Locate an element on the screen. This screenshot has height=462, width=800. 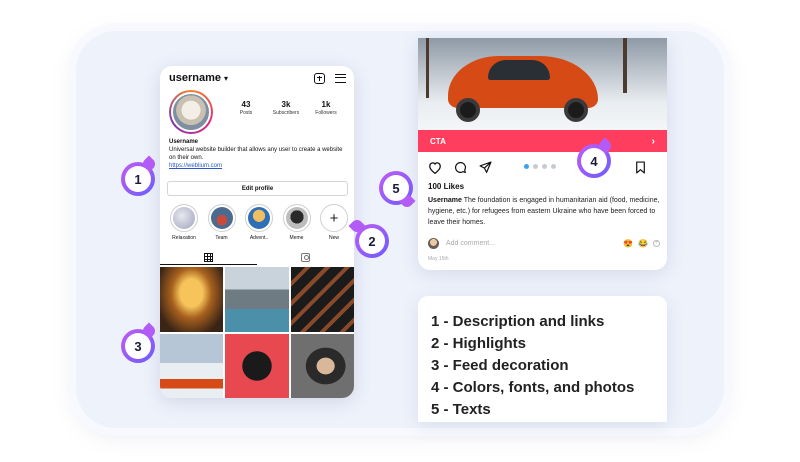
hamburger-menu-icon is located at coordinates (340, 78).